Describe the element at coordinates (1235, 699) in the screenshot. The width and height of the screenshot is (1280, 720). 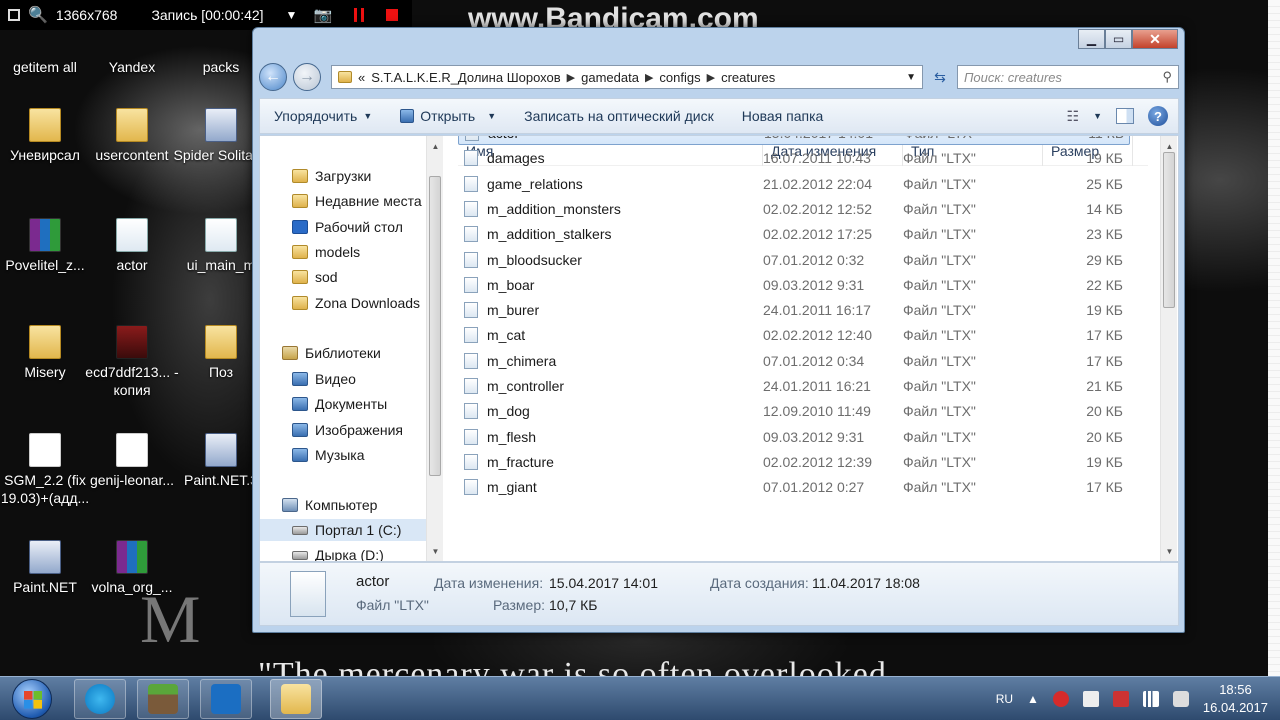
I see `clock: 18:56 16.04.2017` at that location.